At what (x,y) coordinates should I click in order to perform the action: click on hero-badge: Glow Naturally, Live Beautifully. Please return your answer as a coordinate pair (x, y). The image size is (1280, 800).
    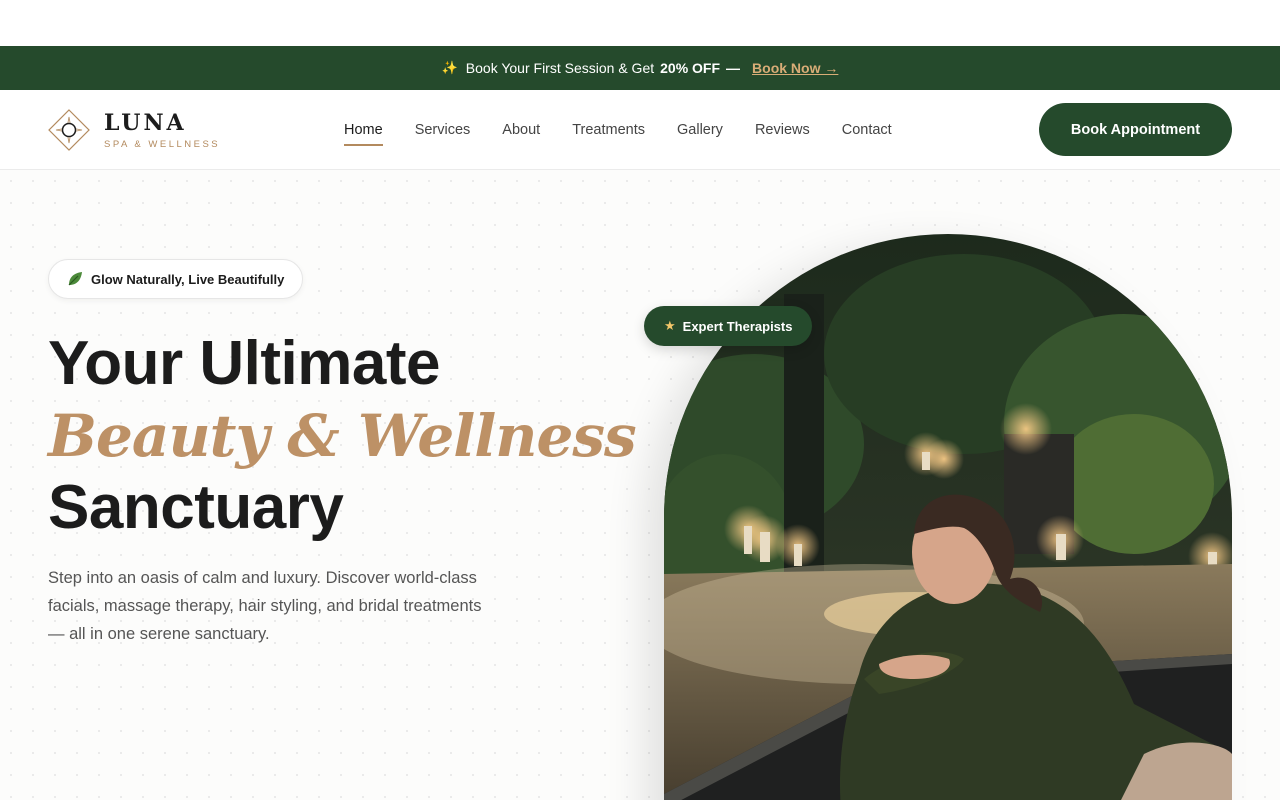
    Looking at the image, I should click on (176, 279).